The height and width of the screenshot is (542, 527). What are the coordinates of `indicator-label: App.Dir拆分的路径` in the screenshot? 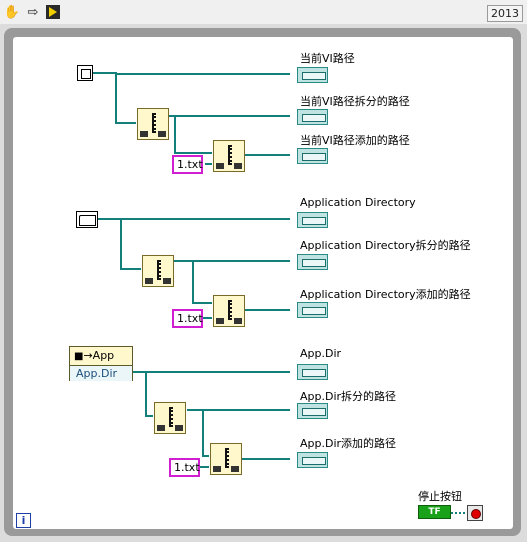 It's located at (348, 396).